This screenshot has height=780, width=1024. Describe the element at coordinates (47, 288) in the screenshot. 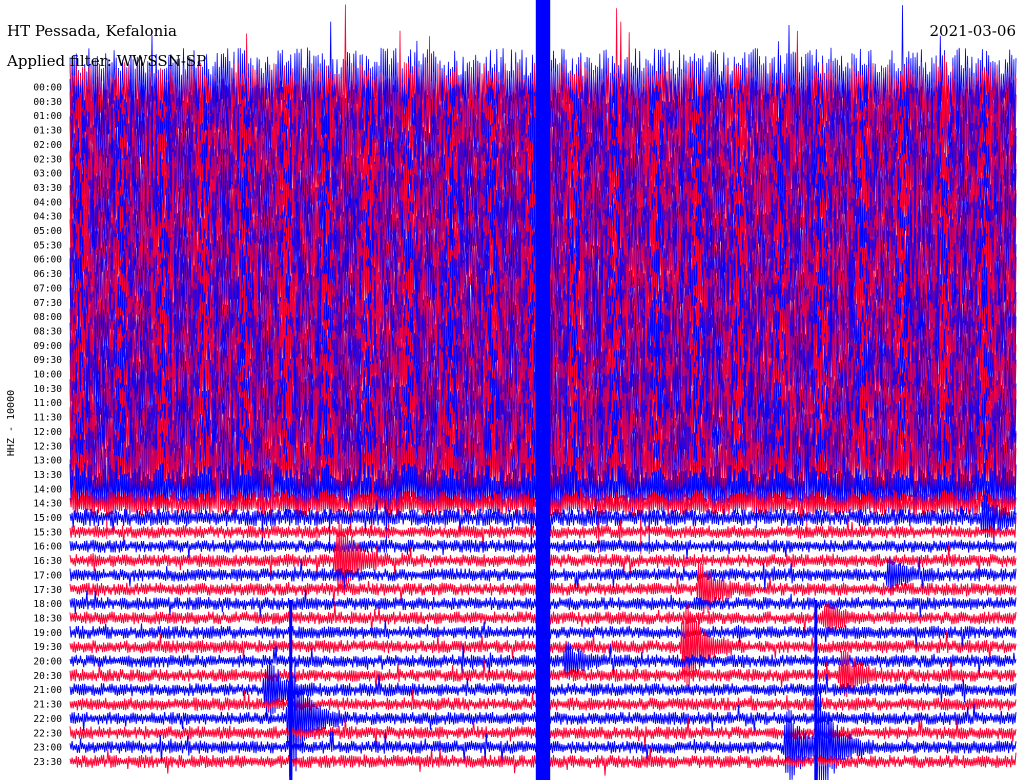

I see `time-tick-label: 07:00` at that location.